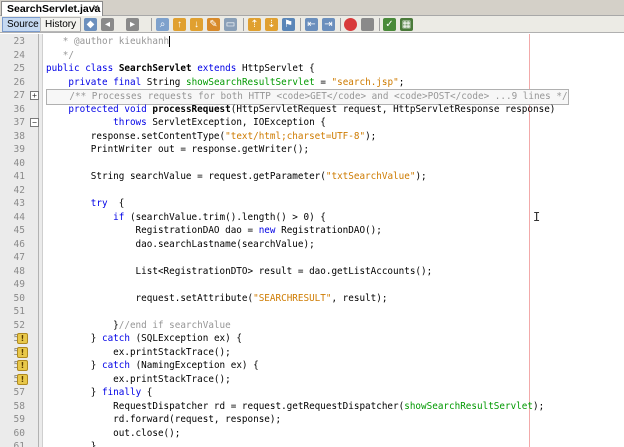 The height and width of the screenshot is (447, 624). What do you see at coordinates (19, 298) in the screenshot?
I see `line-number: 50` at bounding box center [19, 298].